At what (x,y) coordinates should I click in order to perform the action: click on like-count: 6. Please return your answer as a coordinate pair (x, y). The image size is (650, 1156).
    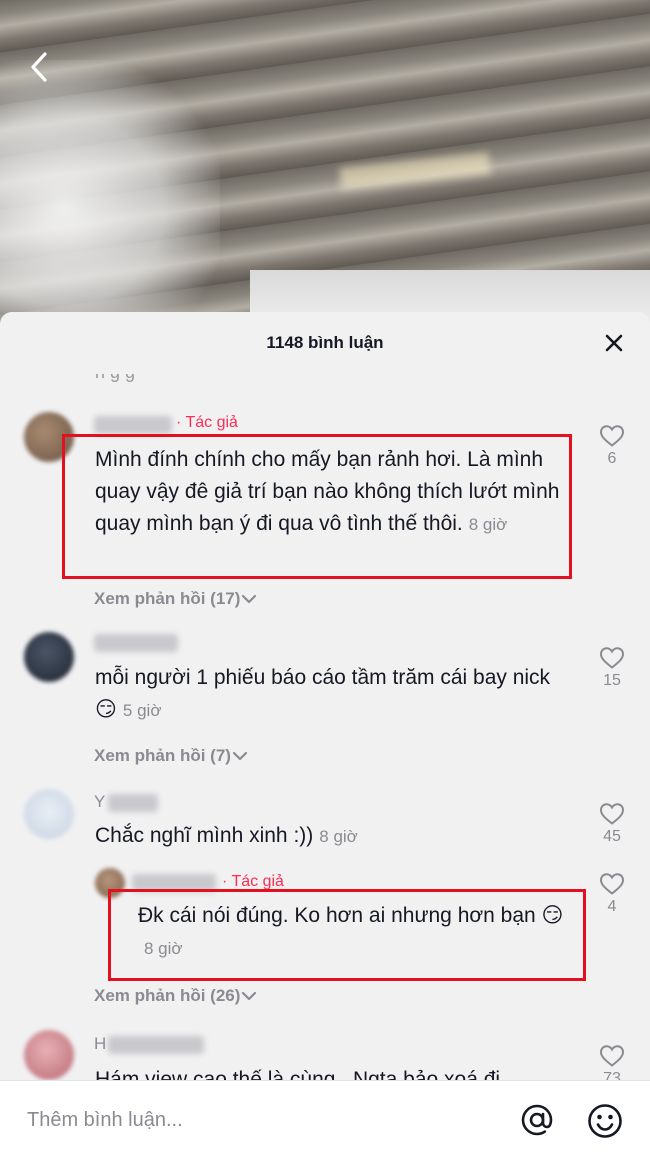
    Looking at the image, I should click on (612, 458).